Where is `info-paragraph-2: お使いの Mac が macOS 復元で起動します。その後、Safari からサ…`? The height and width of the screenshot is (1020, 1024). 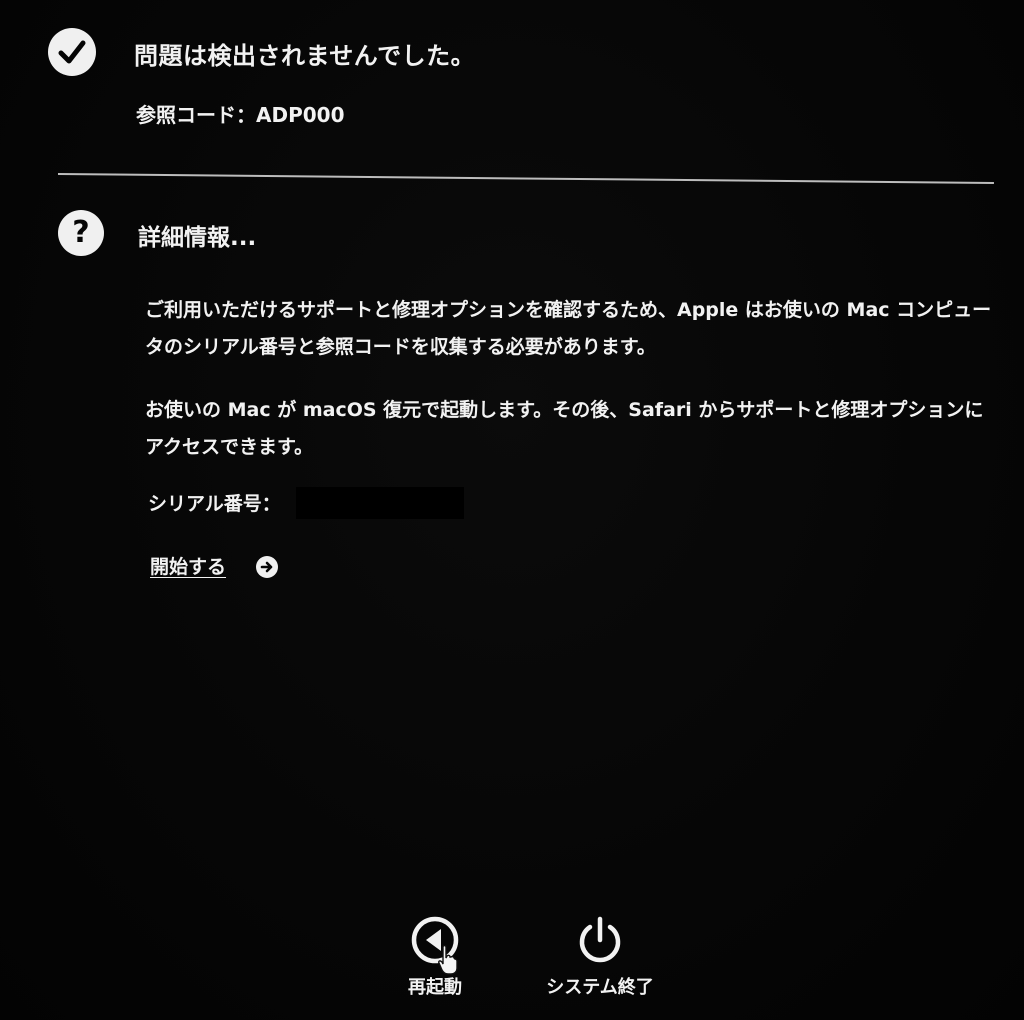 info-paragraph-2: お使いの Mac が macOS 復元で起動します。その後、Safari からサ… is located at coordinates (564, 428).